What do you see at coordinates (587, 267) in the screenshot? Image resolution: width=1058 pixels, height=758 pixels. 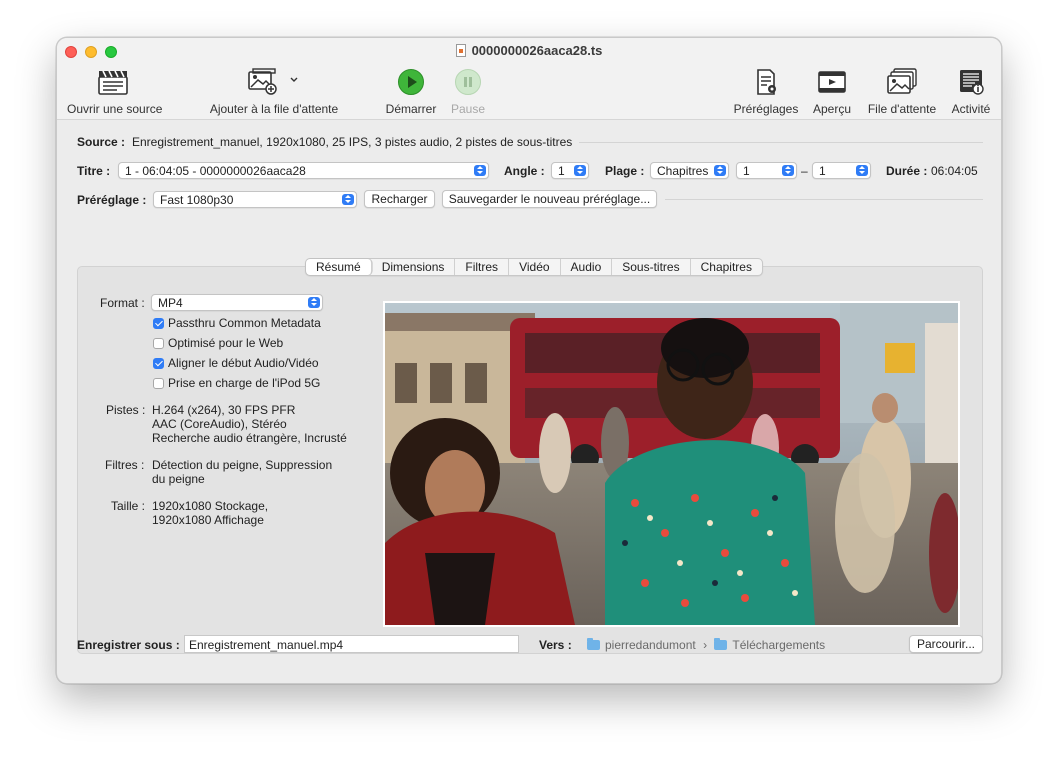 I see `tab-audio: Audio` at bounding box center [587, 267].